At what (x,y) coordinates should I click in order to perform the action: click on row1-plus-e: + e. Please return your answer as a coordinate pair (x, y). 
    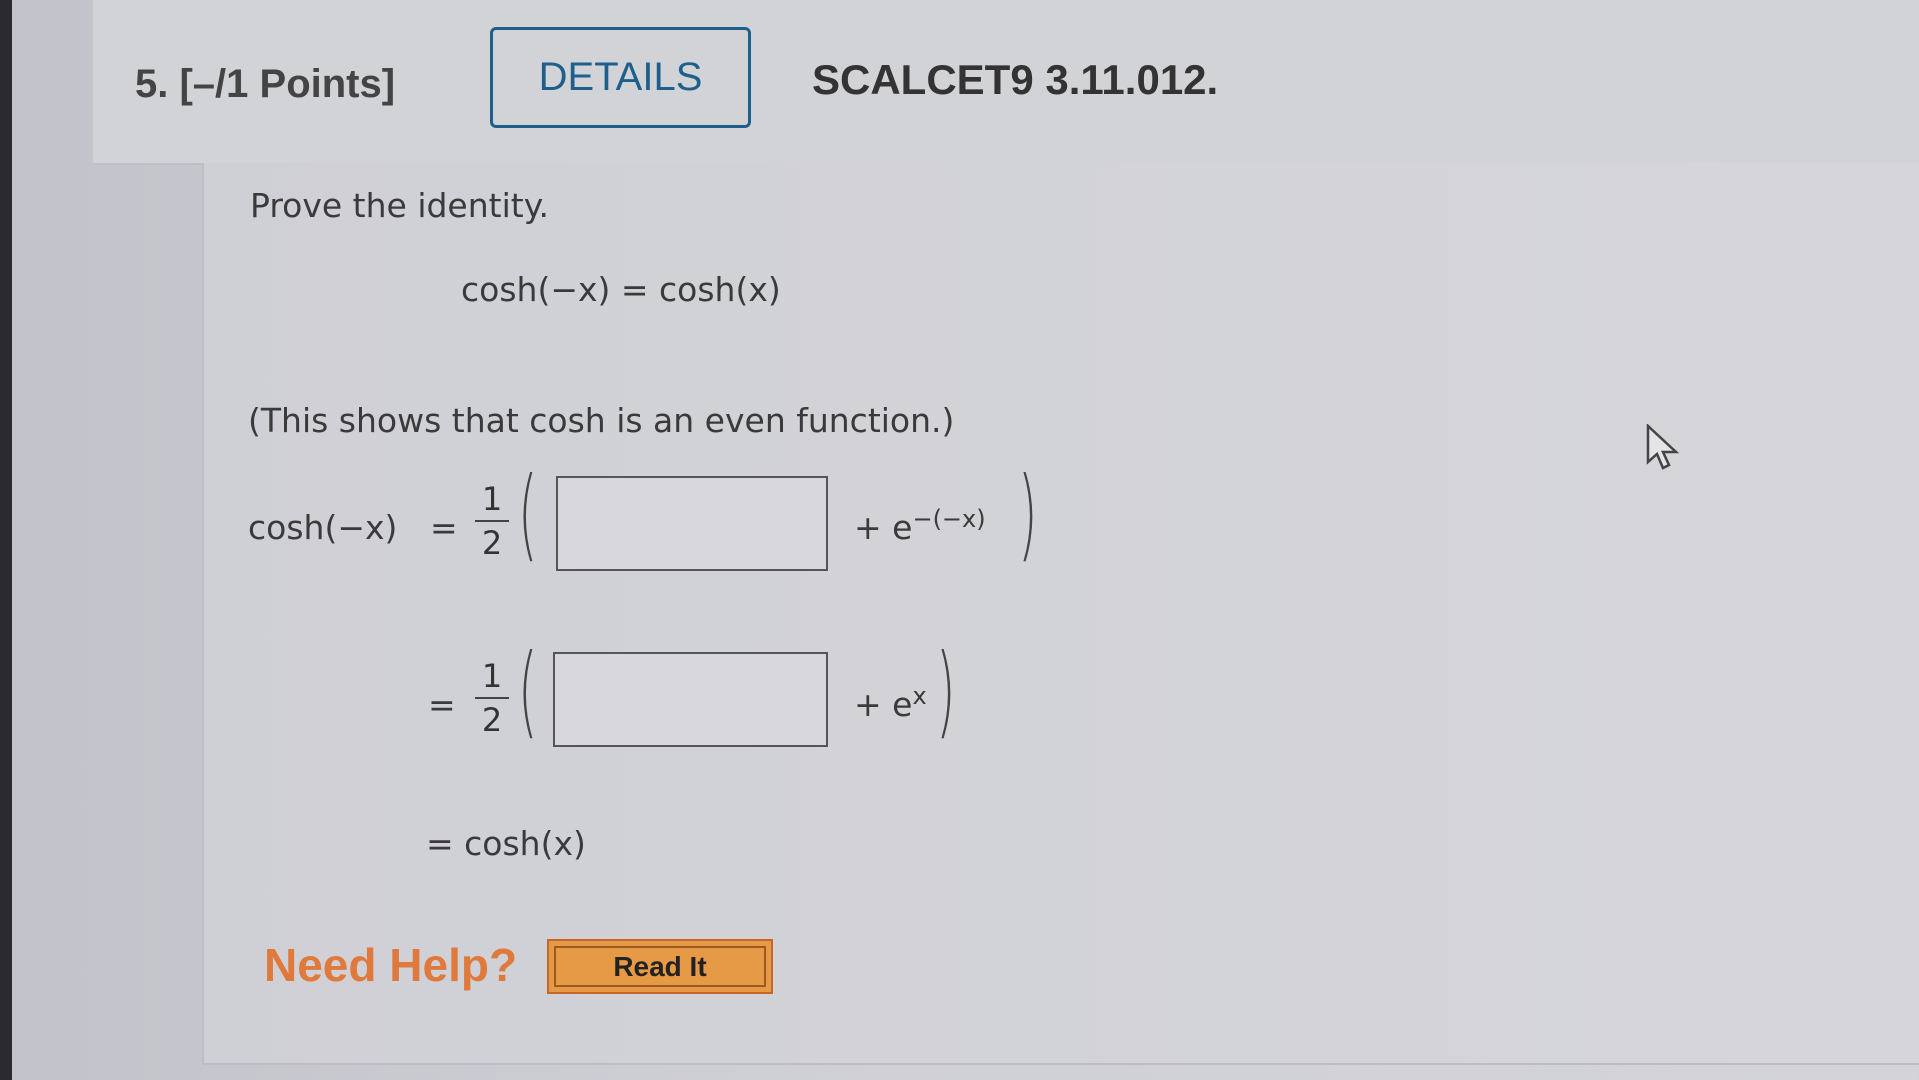
    Looking at the image, I should click on (883, 527).